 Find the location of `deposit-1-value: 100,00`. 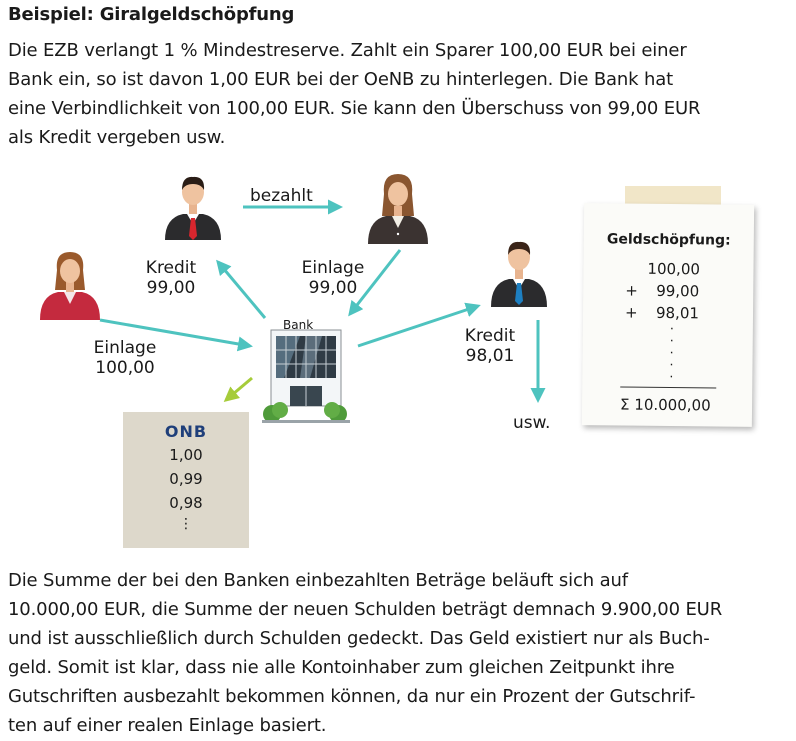

deposit-1-value: 100,00 is located at coordinates (125, 368).